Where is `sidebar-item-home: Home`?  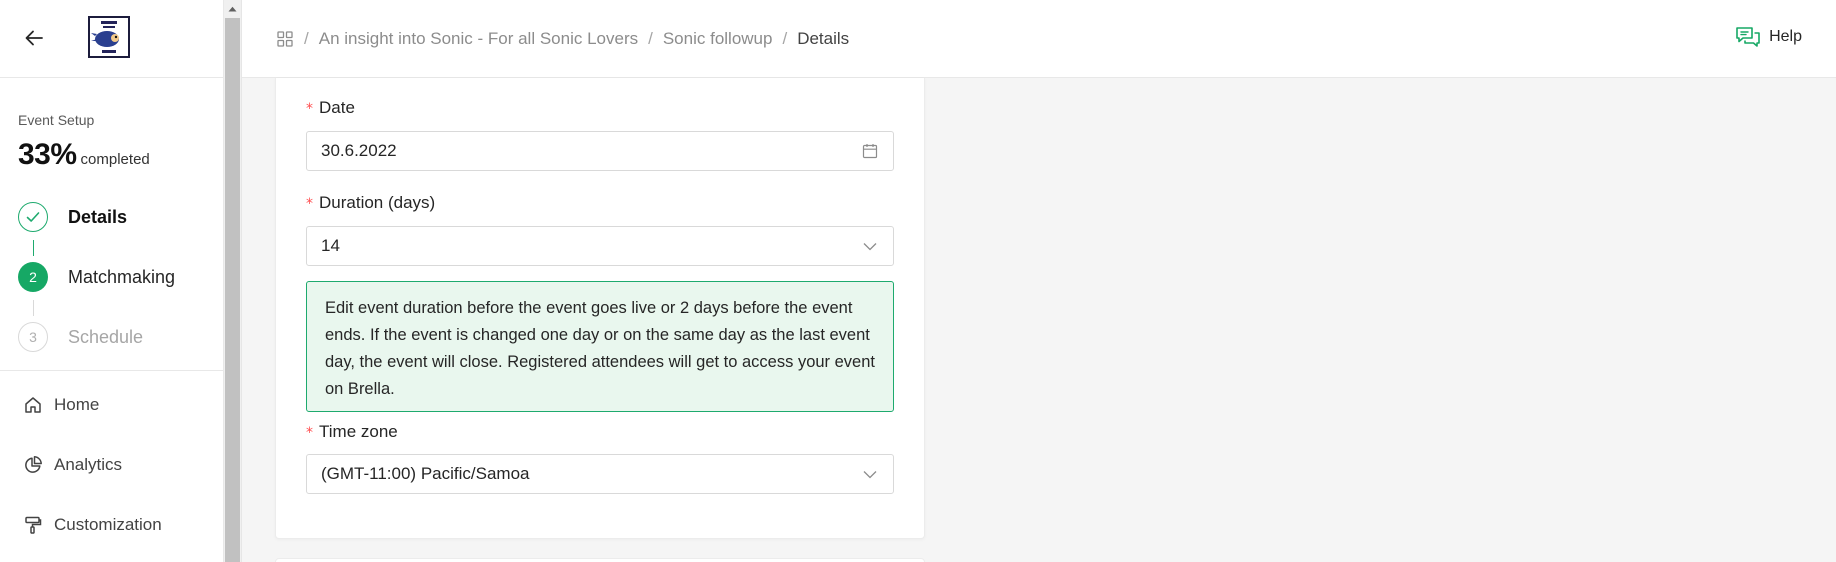
sidebar-item-home: Home is located at coordinates (60, 405).